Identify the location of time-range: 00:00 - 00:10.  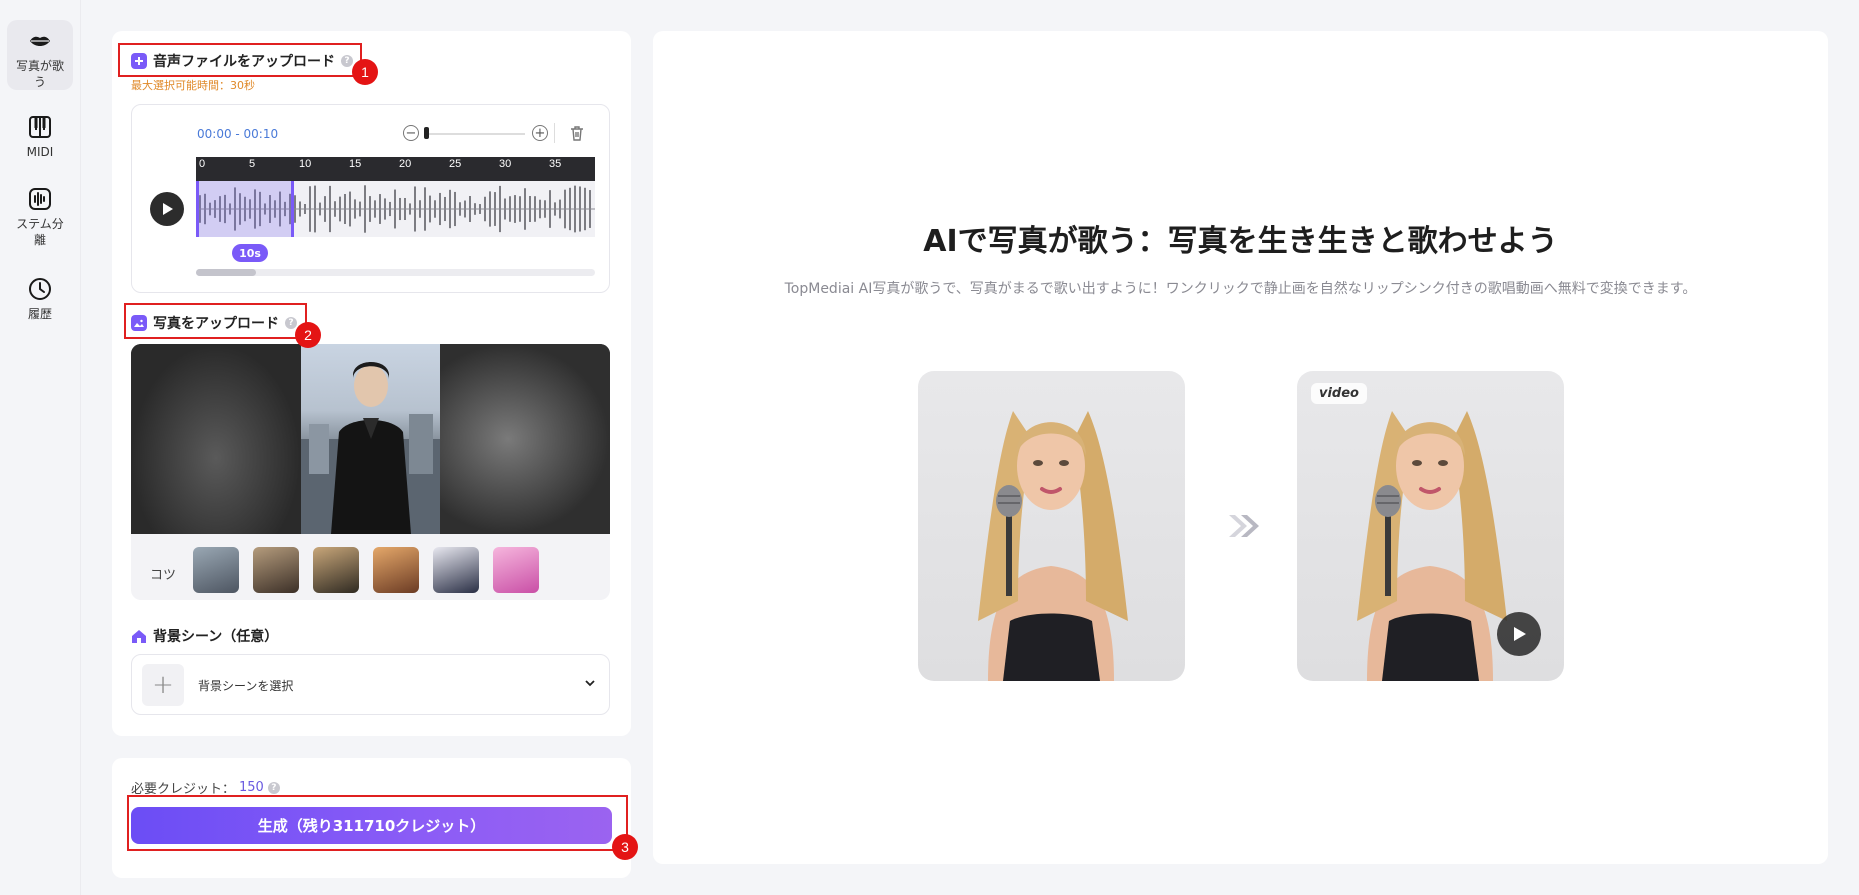
(238, 134).